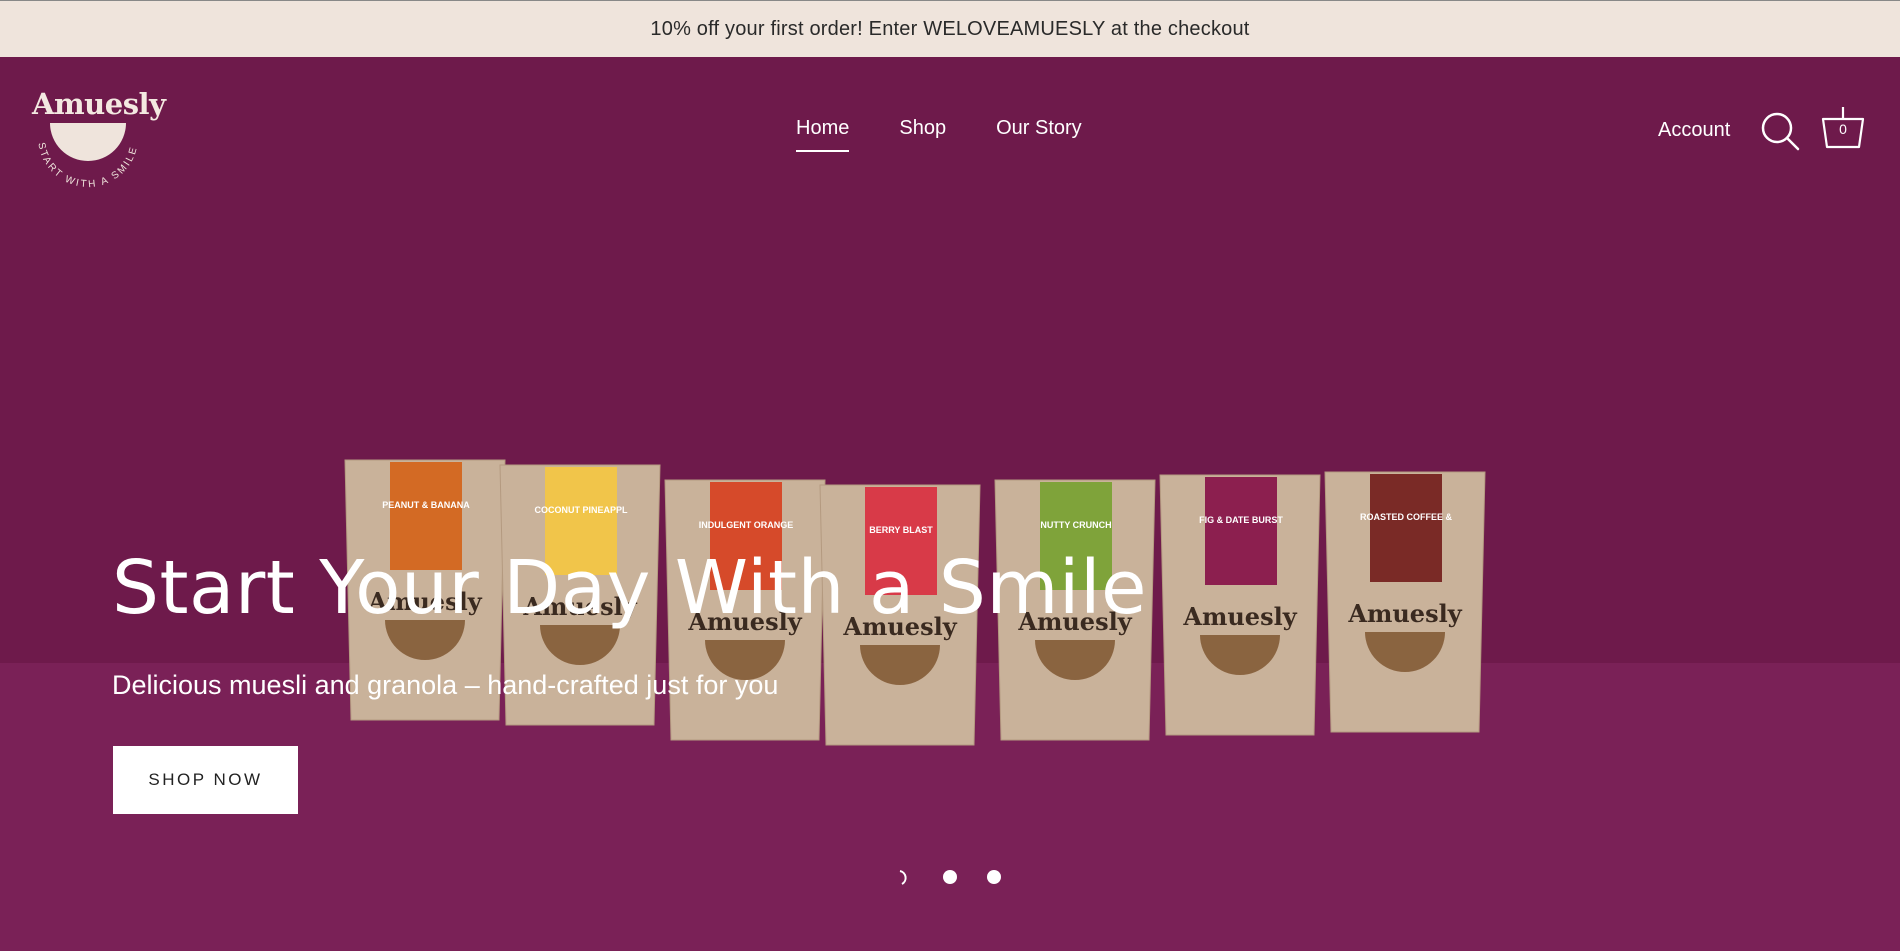 This screenshot has width=1900, height=951. I want to click on product-name: INDULGENT ORANGE, so click(746, 525).